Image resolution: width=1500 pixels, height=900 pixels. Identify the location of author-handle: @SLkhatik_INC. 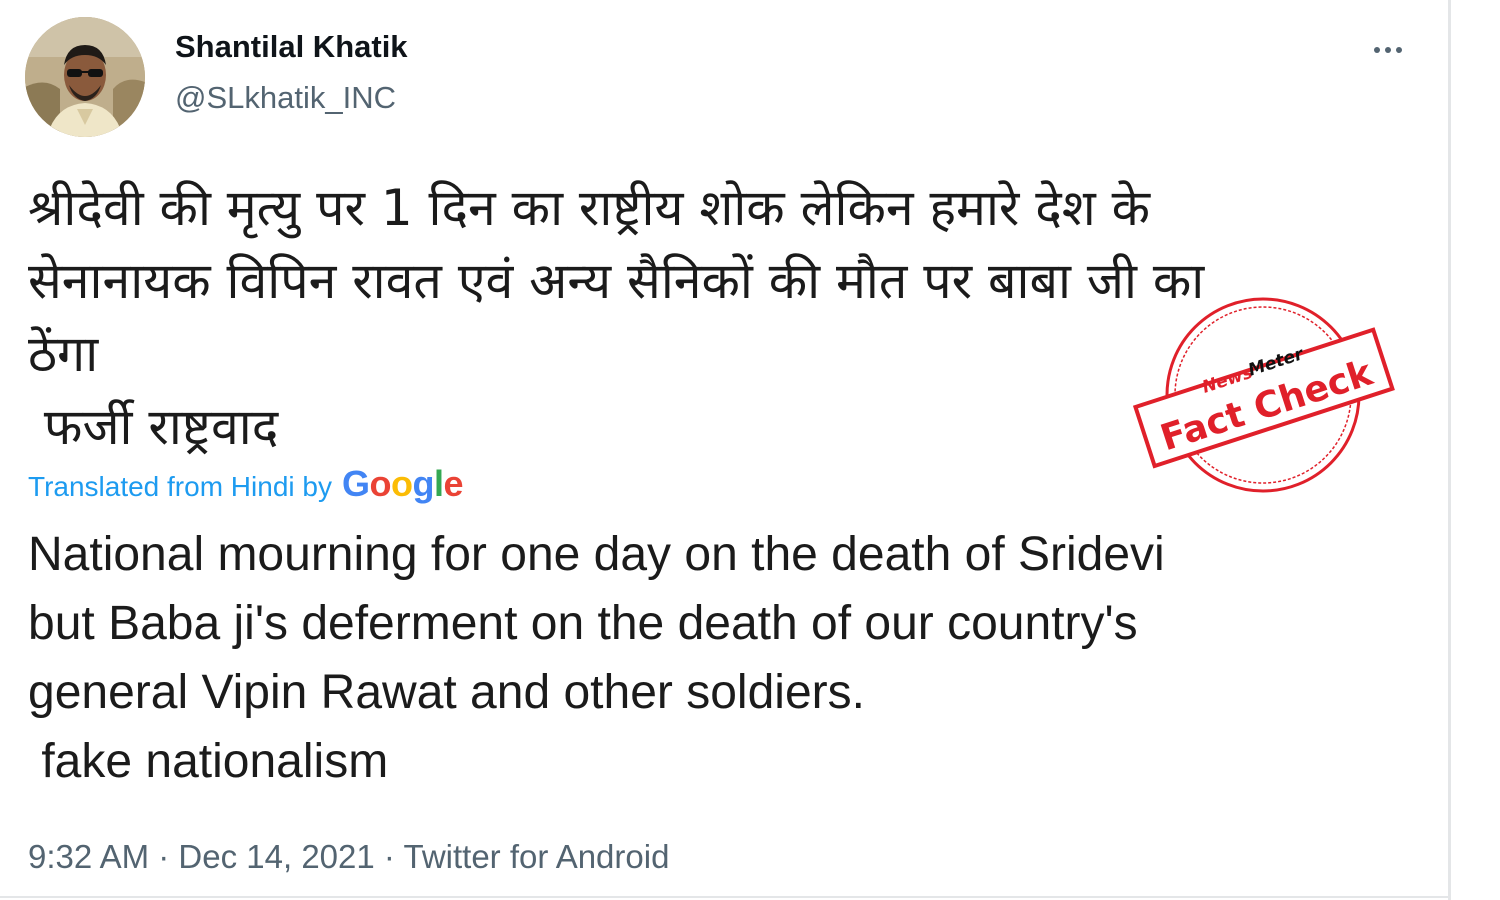
(285, 98).